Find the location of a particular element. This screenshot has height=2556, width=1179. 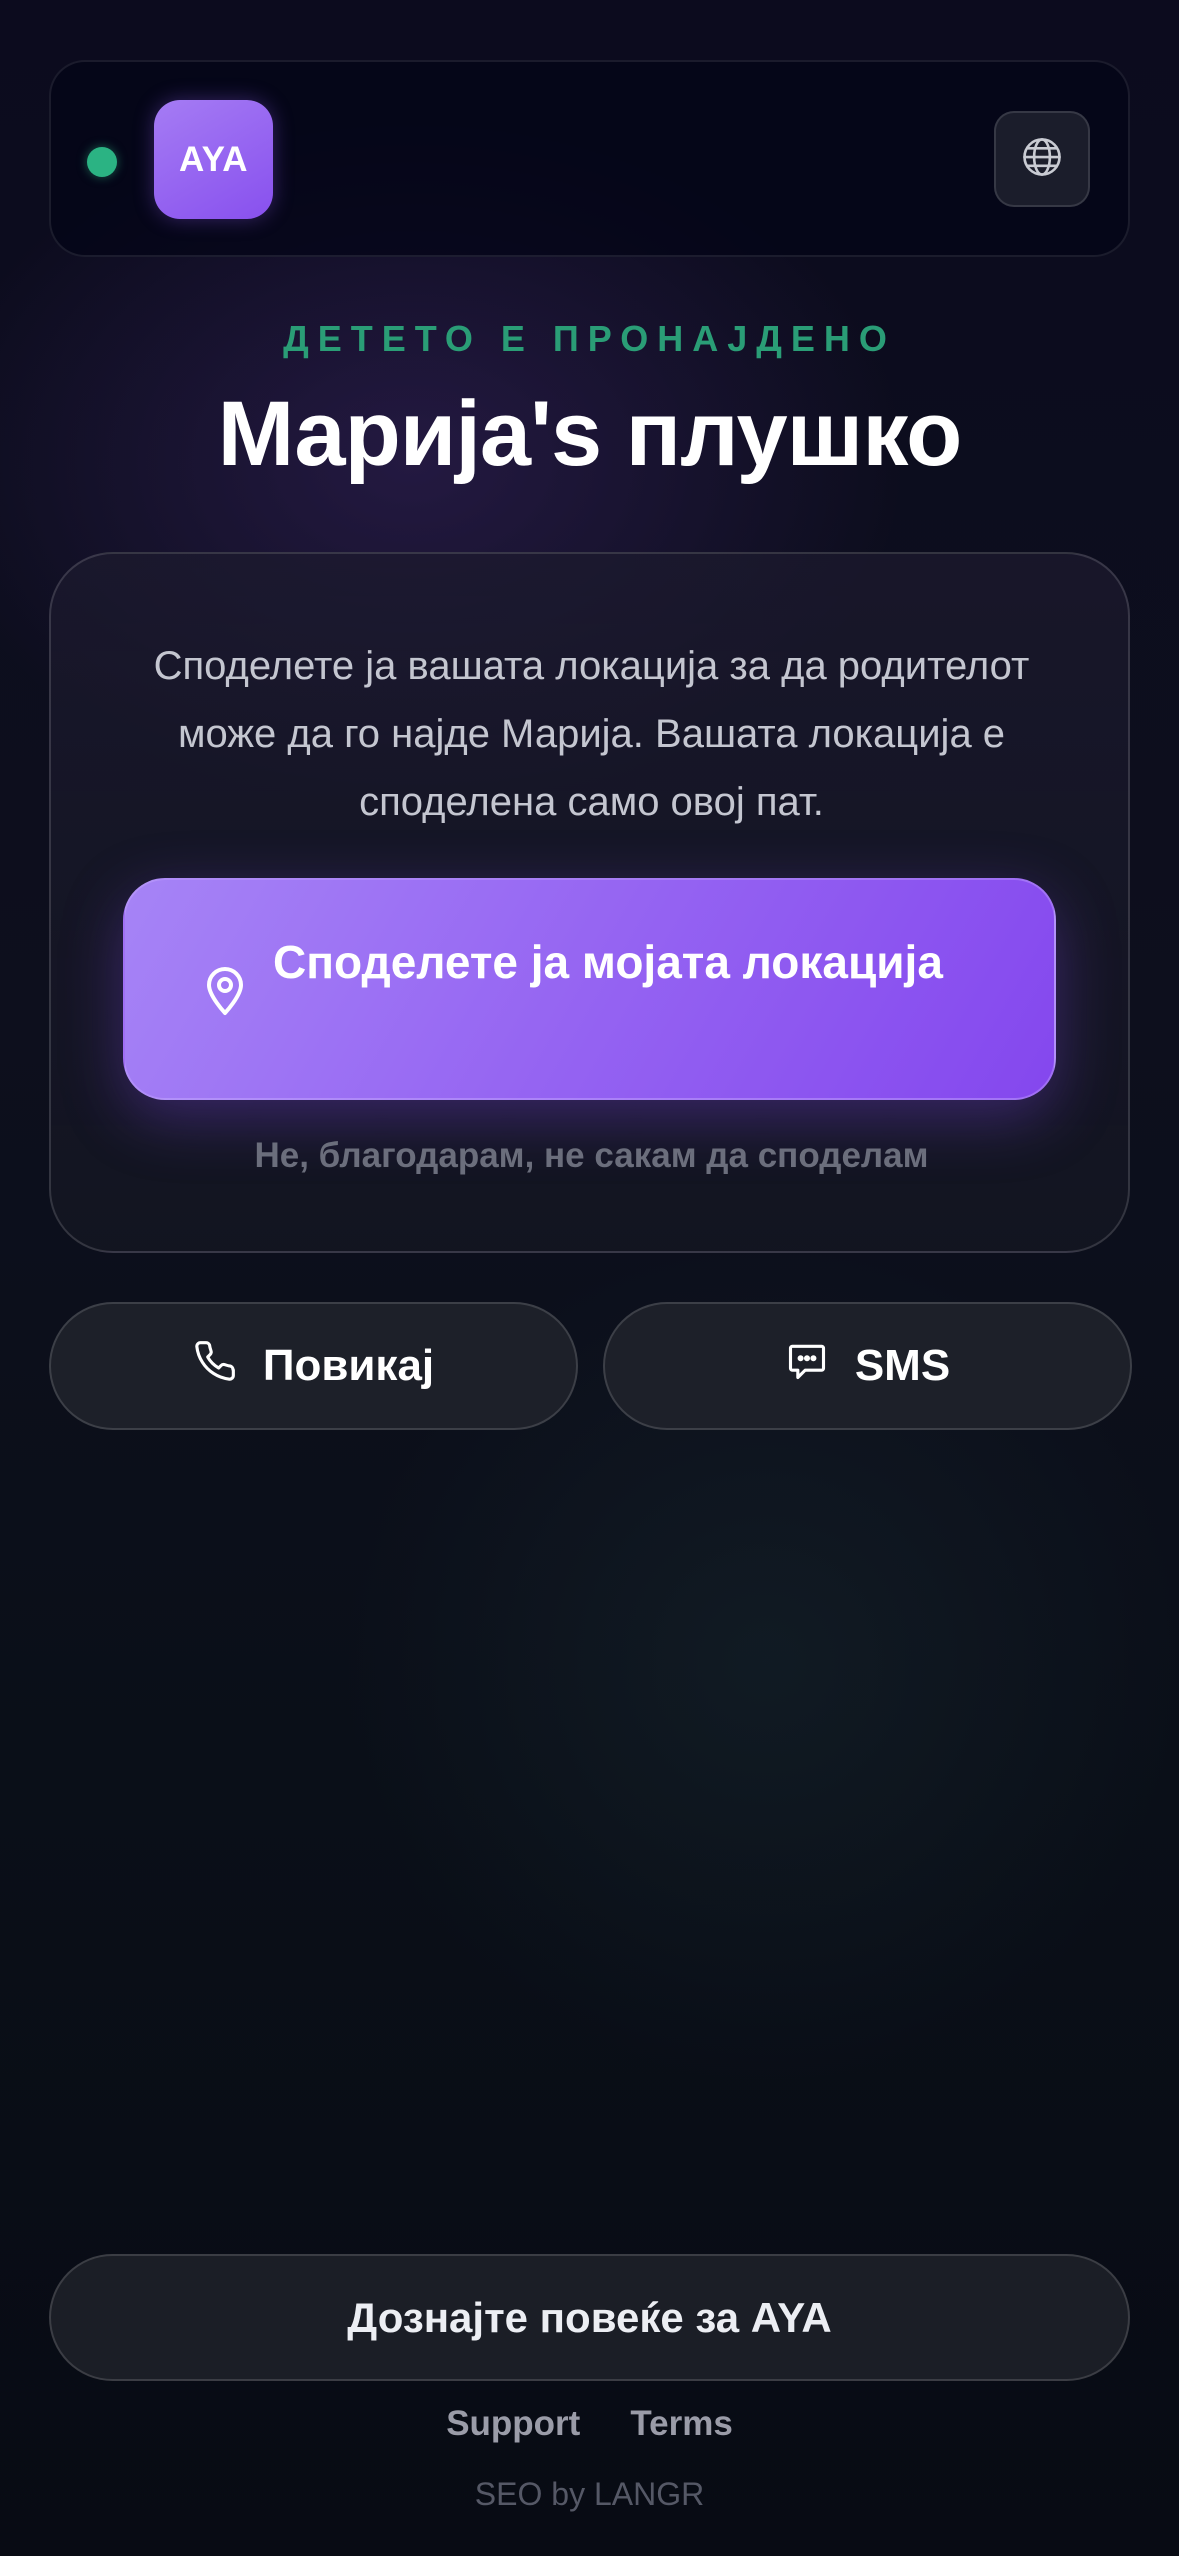

found-status-label: ДЕТЕТО Е ПРОНАЈДЕНО is located at coordinates (589, 338).